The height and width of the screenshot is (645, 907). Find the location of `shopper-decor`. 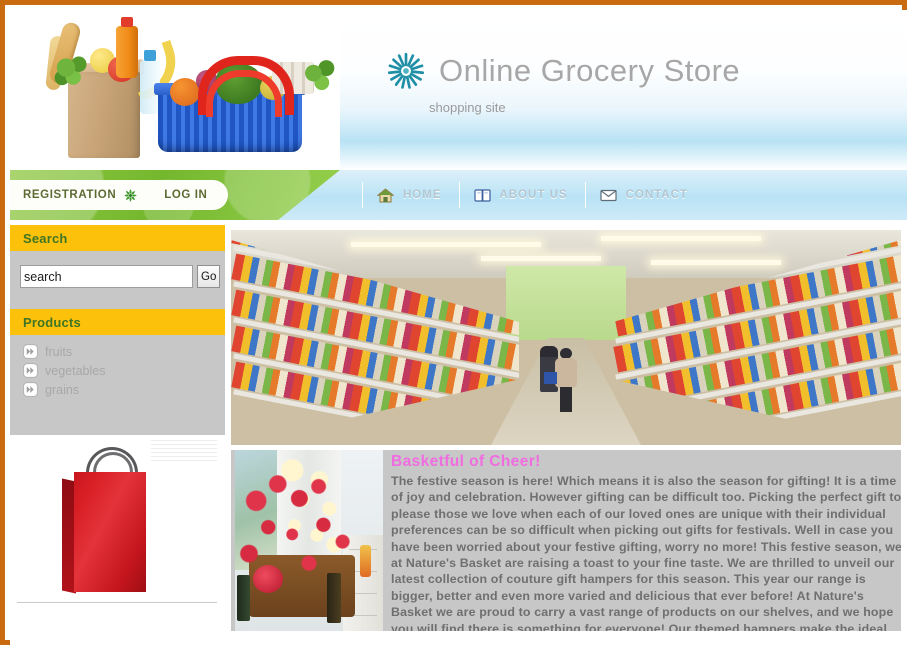

shopper-decor is located at coordinates (561, 380).